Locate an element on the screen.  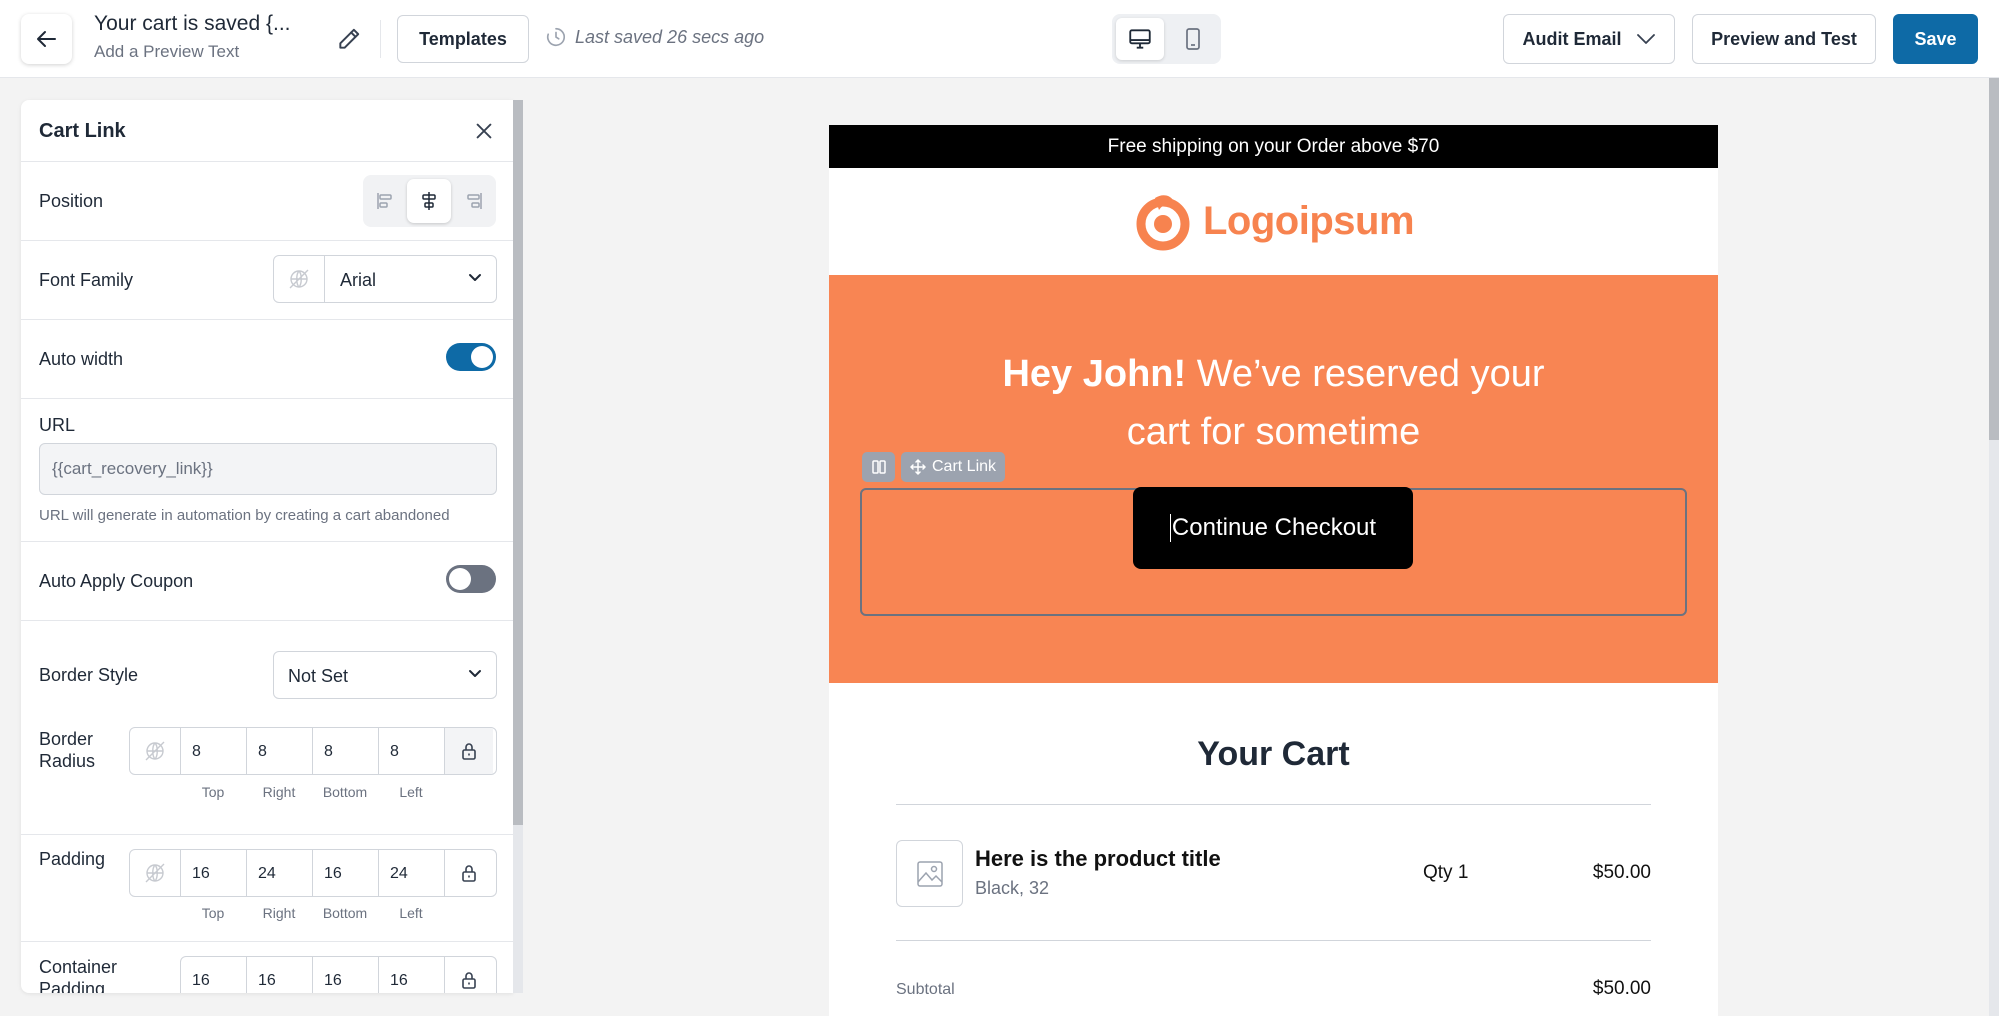
border-radius-inputs: 8 8 8 8 is located at coordinates (313, 751).